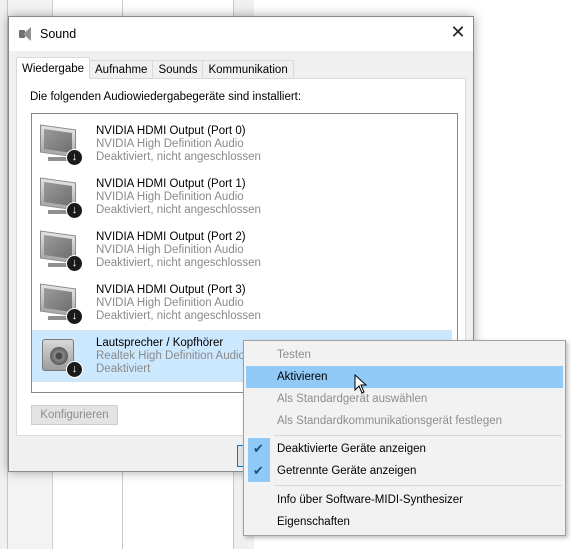  What do you see at coordinates (404, 377) in the screenshot?
I see `menu-item-enable: Aktivieren` at bounding box center [404, 377].